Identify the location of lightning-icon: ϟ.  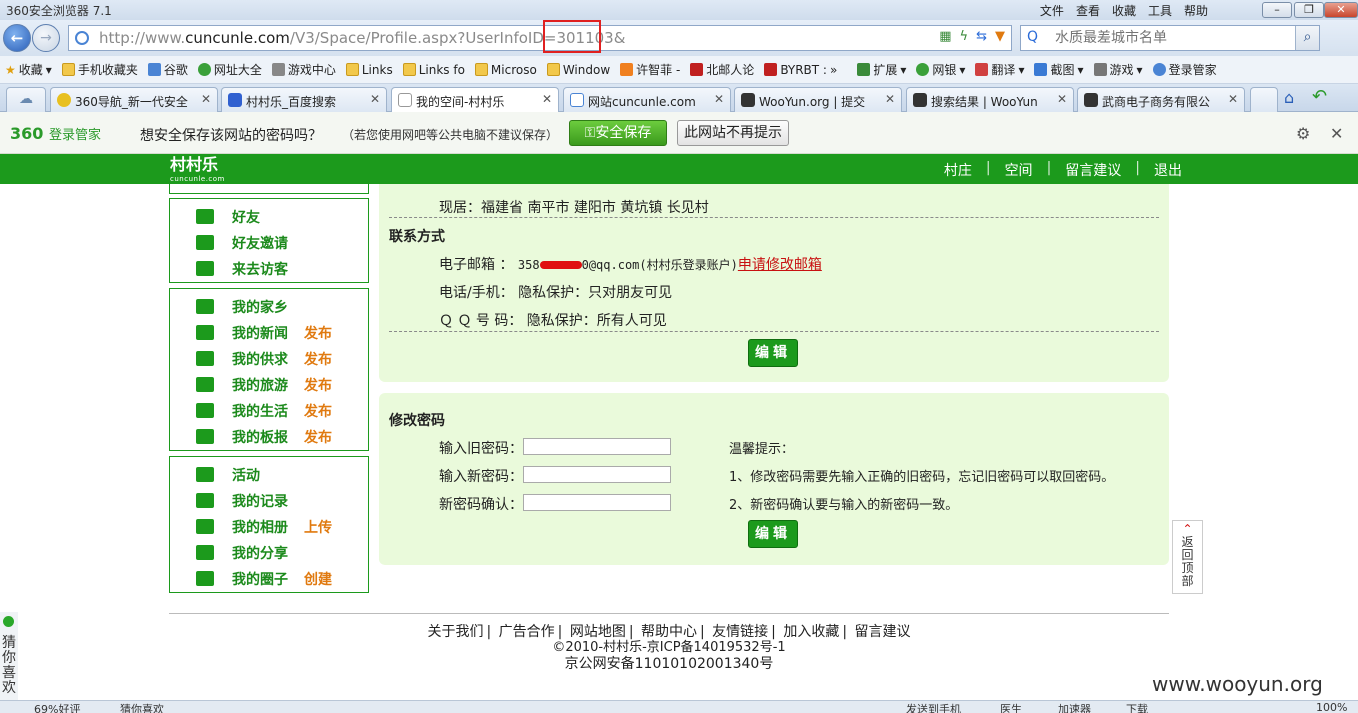
(964, 36).